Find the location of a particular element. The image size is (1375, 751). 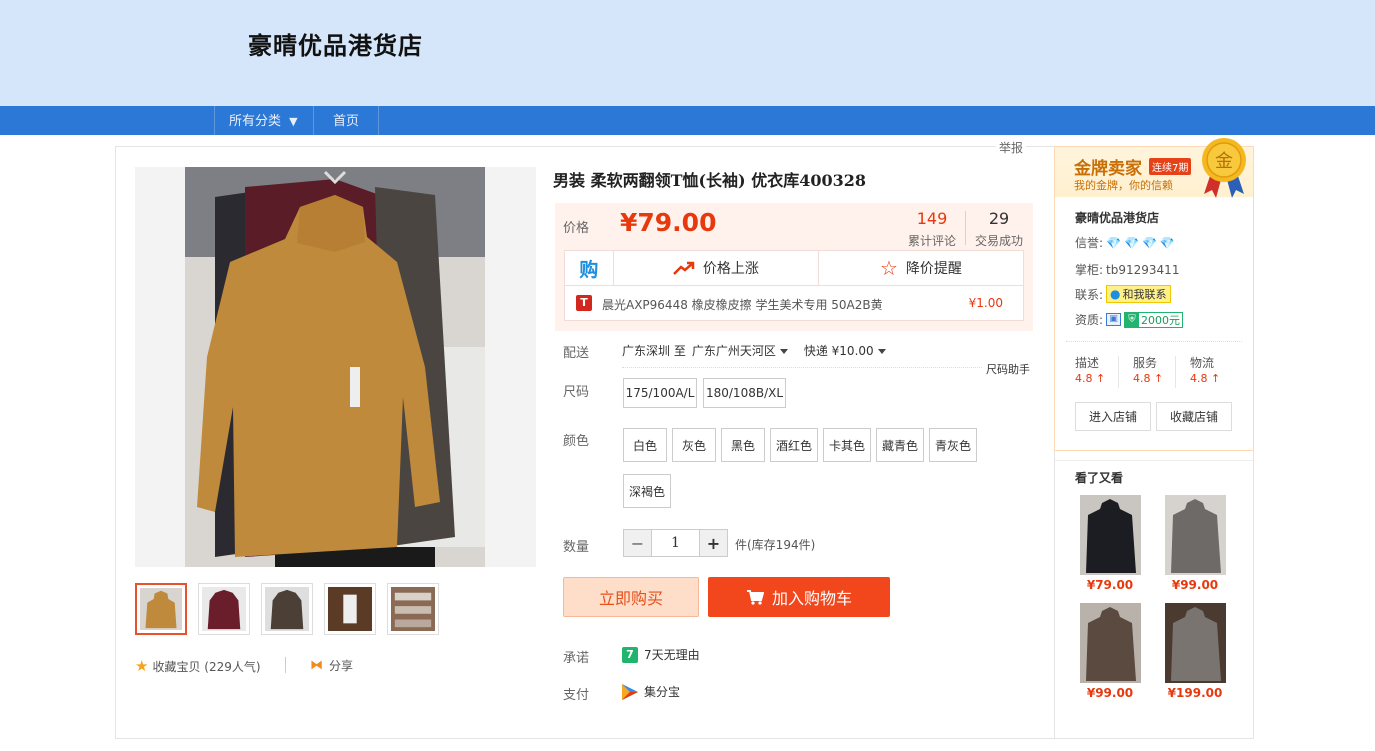

color-option-gray: 灰色 is located at coordinates (694, 445).